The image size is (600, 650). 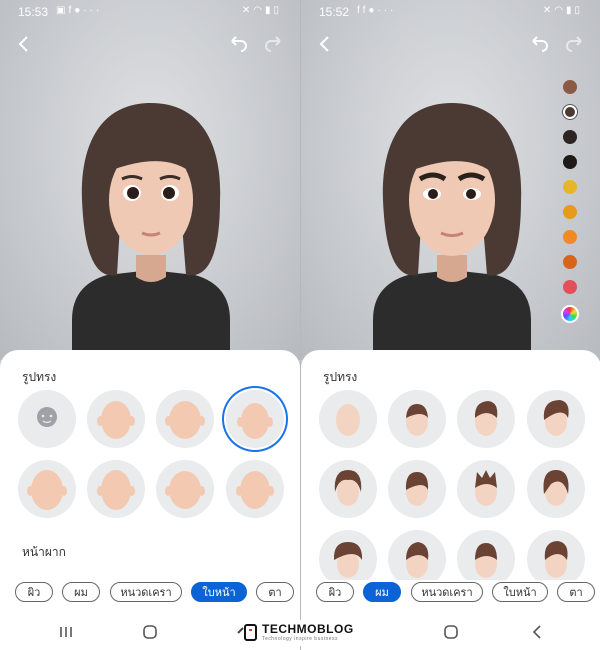 What do you see at coordinates (247, 632) in the screenshot?
I see `techmoblog-logo-icon` at bounding box center [247, 632].